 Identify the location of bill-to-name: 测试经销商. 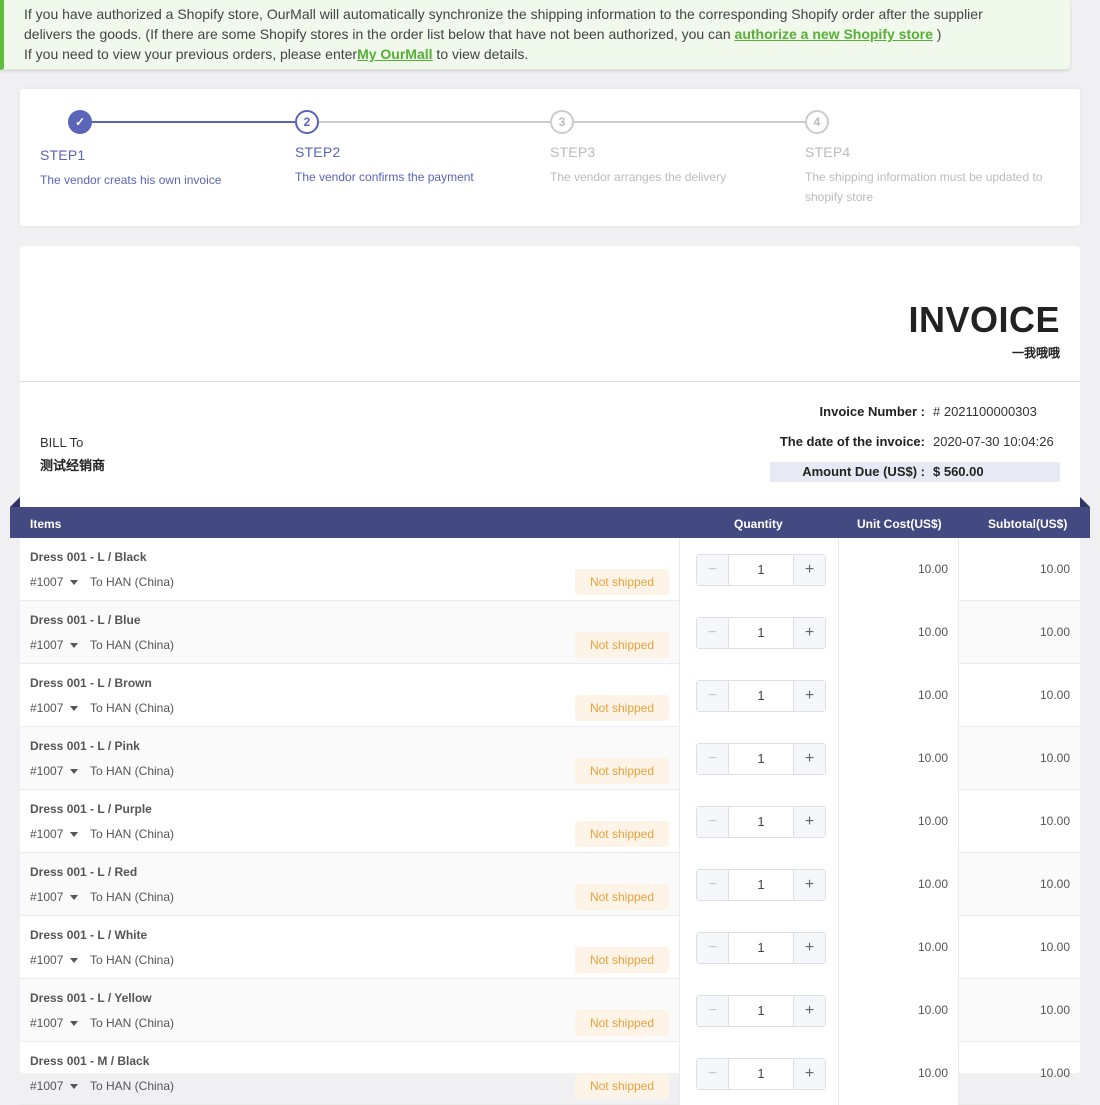
(73, 465).